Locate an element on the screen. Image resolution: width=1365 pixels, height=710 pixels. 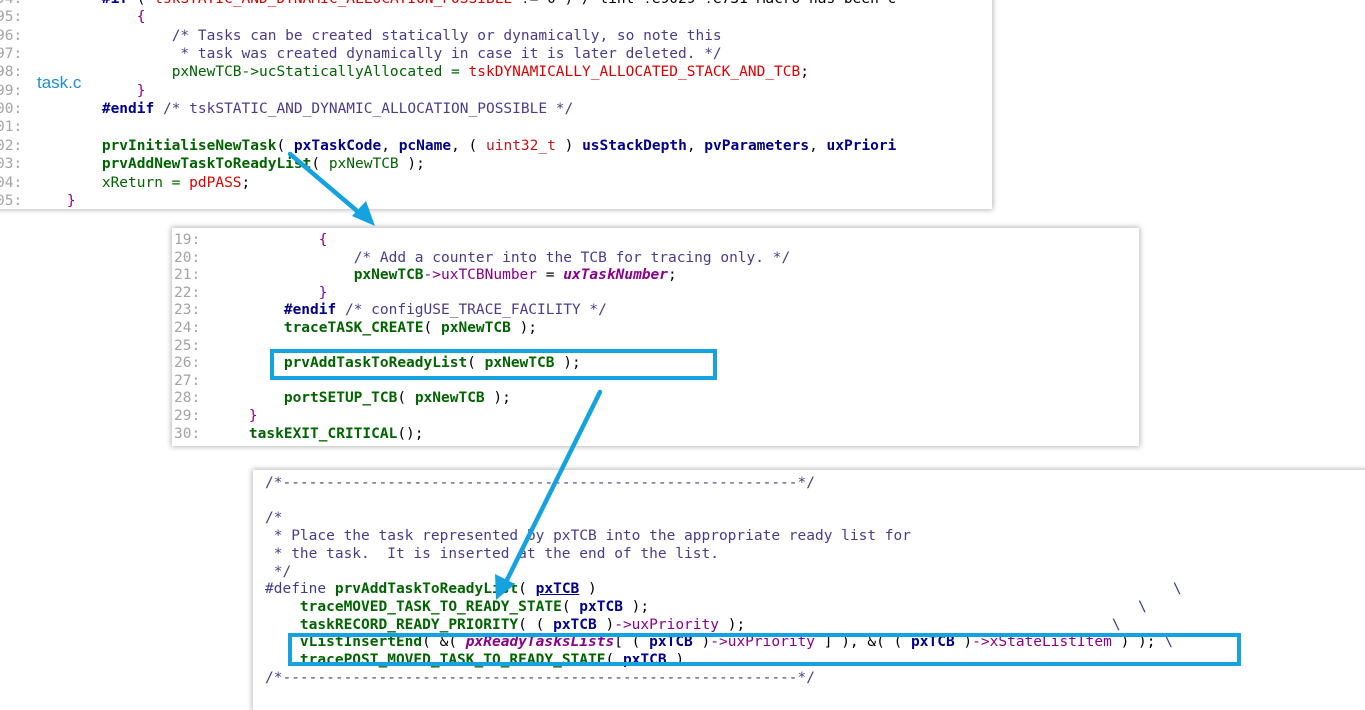
flow-arrows is located at coordinates (445, 375).